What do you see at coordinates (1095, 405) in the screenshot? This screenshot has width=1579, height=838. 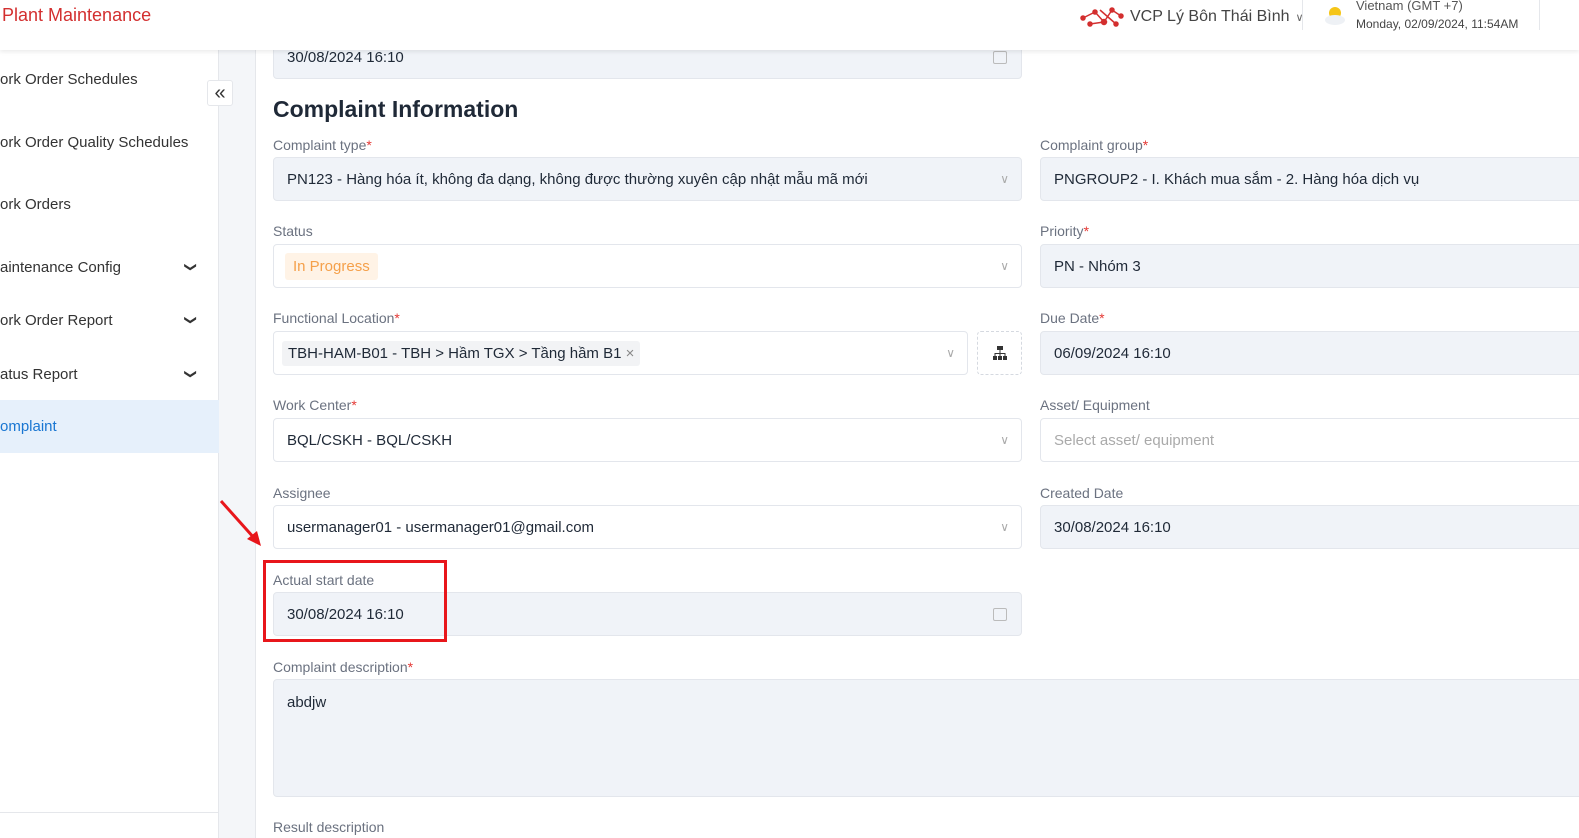 I see `field-label: Asset/ Equipment` at bounding box center [1095, 405].